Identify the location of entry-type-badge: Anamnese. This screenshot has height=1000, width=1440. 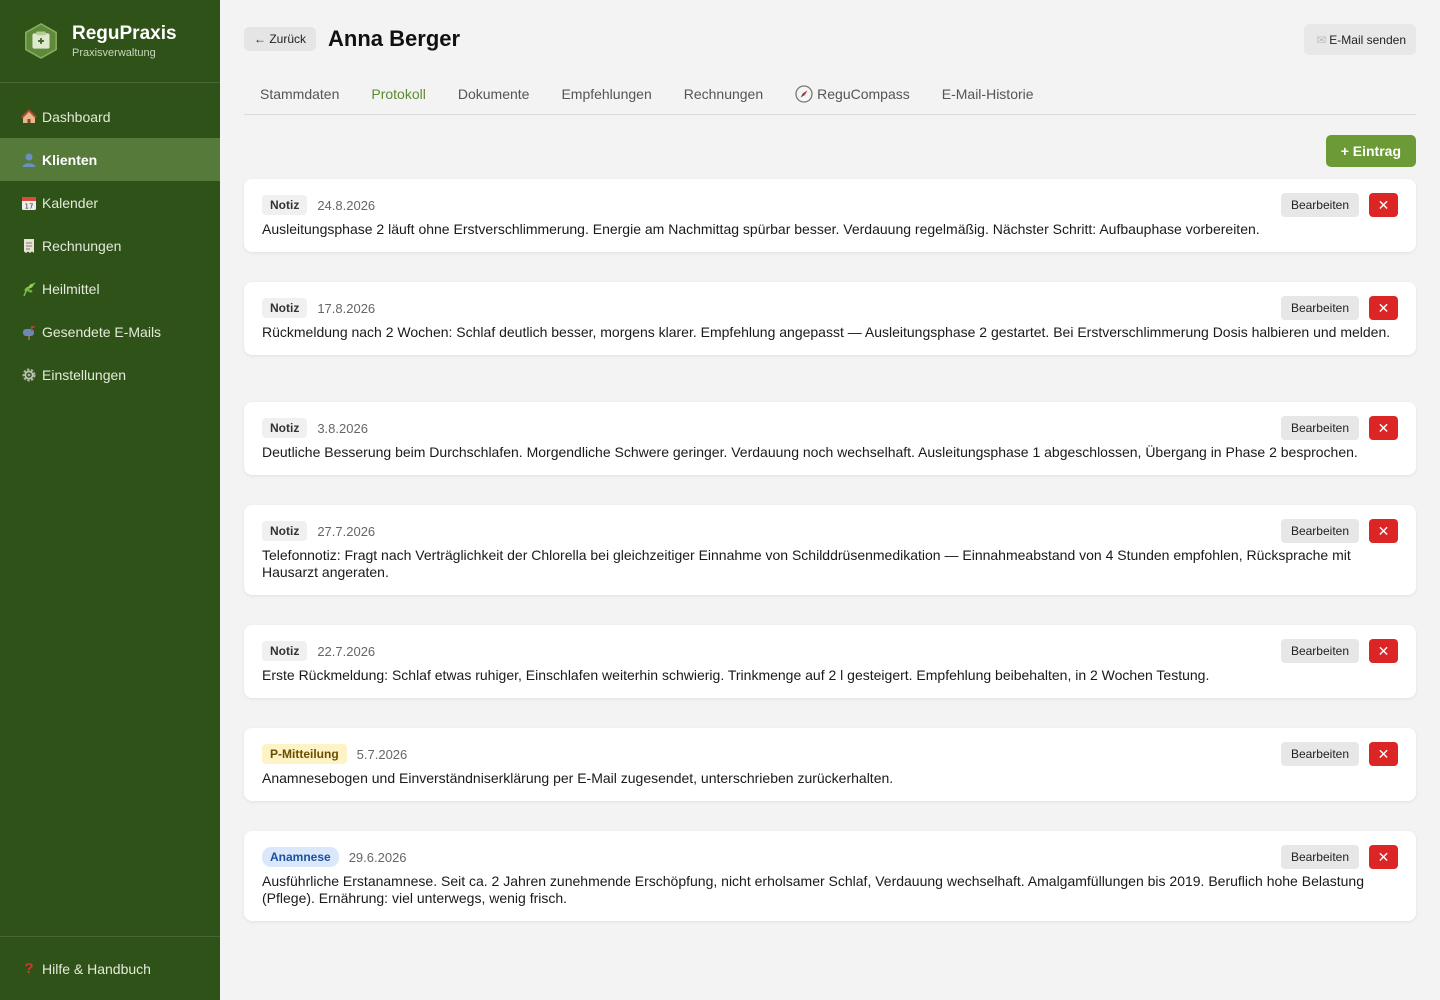
(300, 857).